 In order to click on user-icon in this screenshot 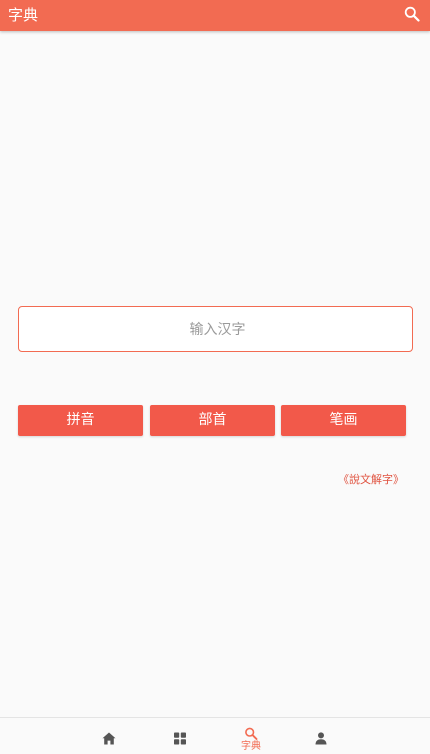, I will do `click(321, 738)`.